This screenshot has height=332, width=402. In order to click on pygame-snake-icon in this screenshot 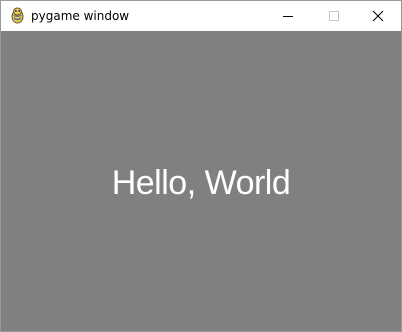, I will do `click(17, 15)`.